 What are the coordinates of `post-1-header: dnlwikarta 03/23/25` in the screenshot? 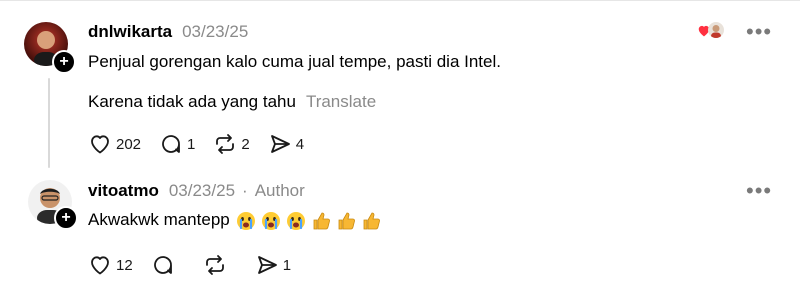 It's located at (168, 32).